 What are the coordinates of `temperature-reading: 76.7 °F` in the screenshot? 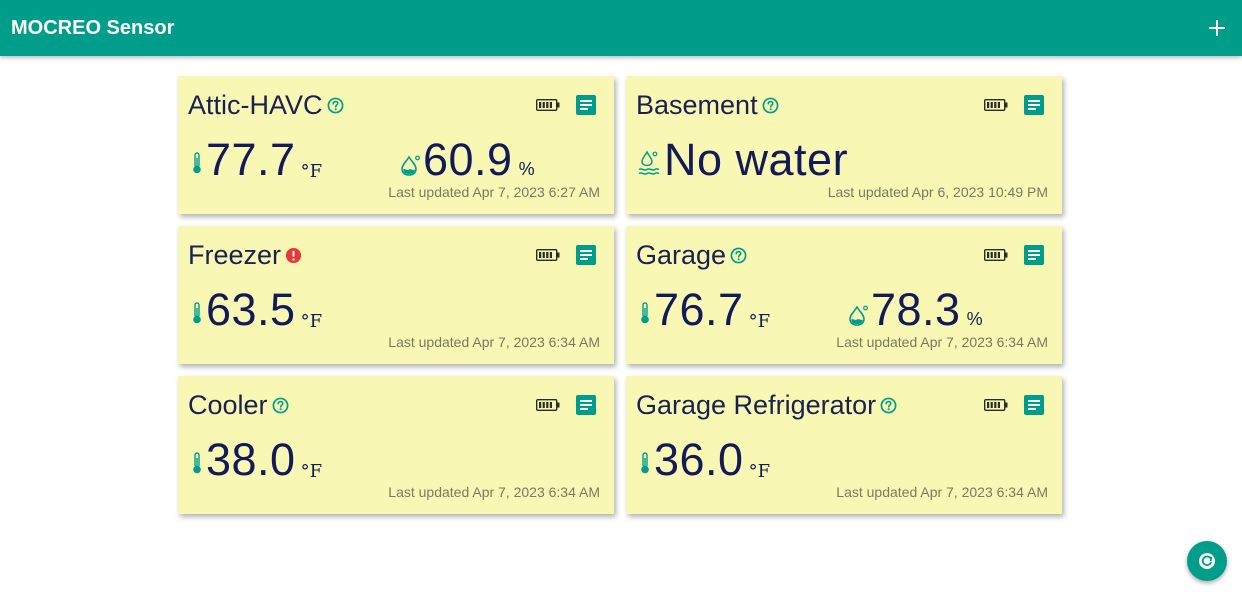 It's located at (705, 310).